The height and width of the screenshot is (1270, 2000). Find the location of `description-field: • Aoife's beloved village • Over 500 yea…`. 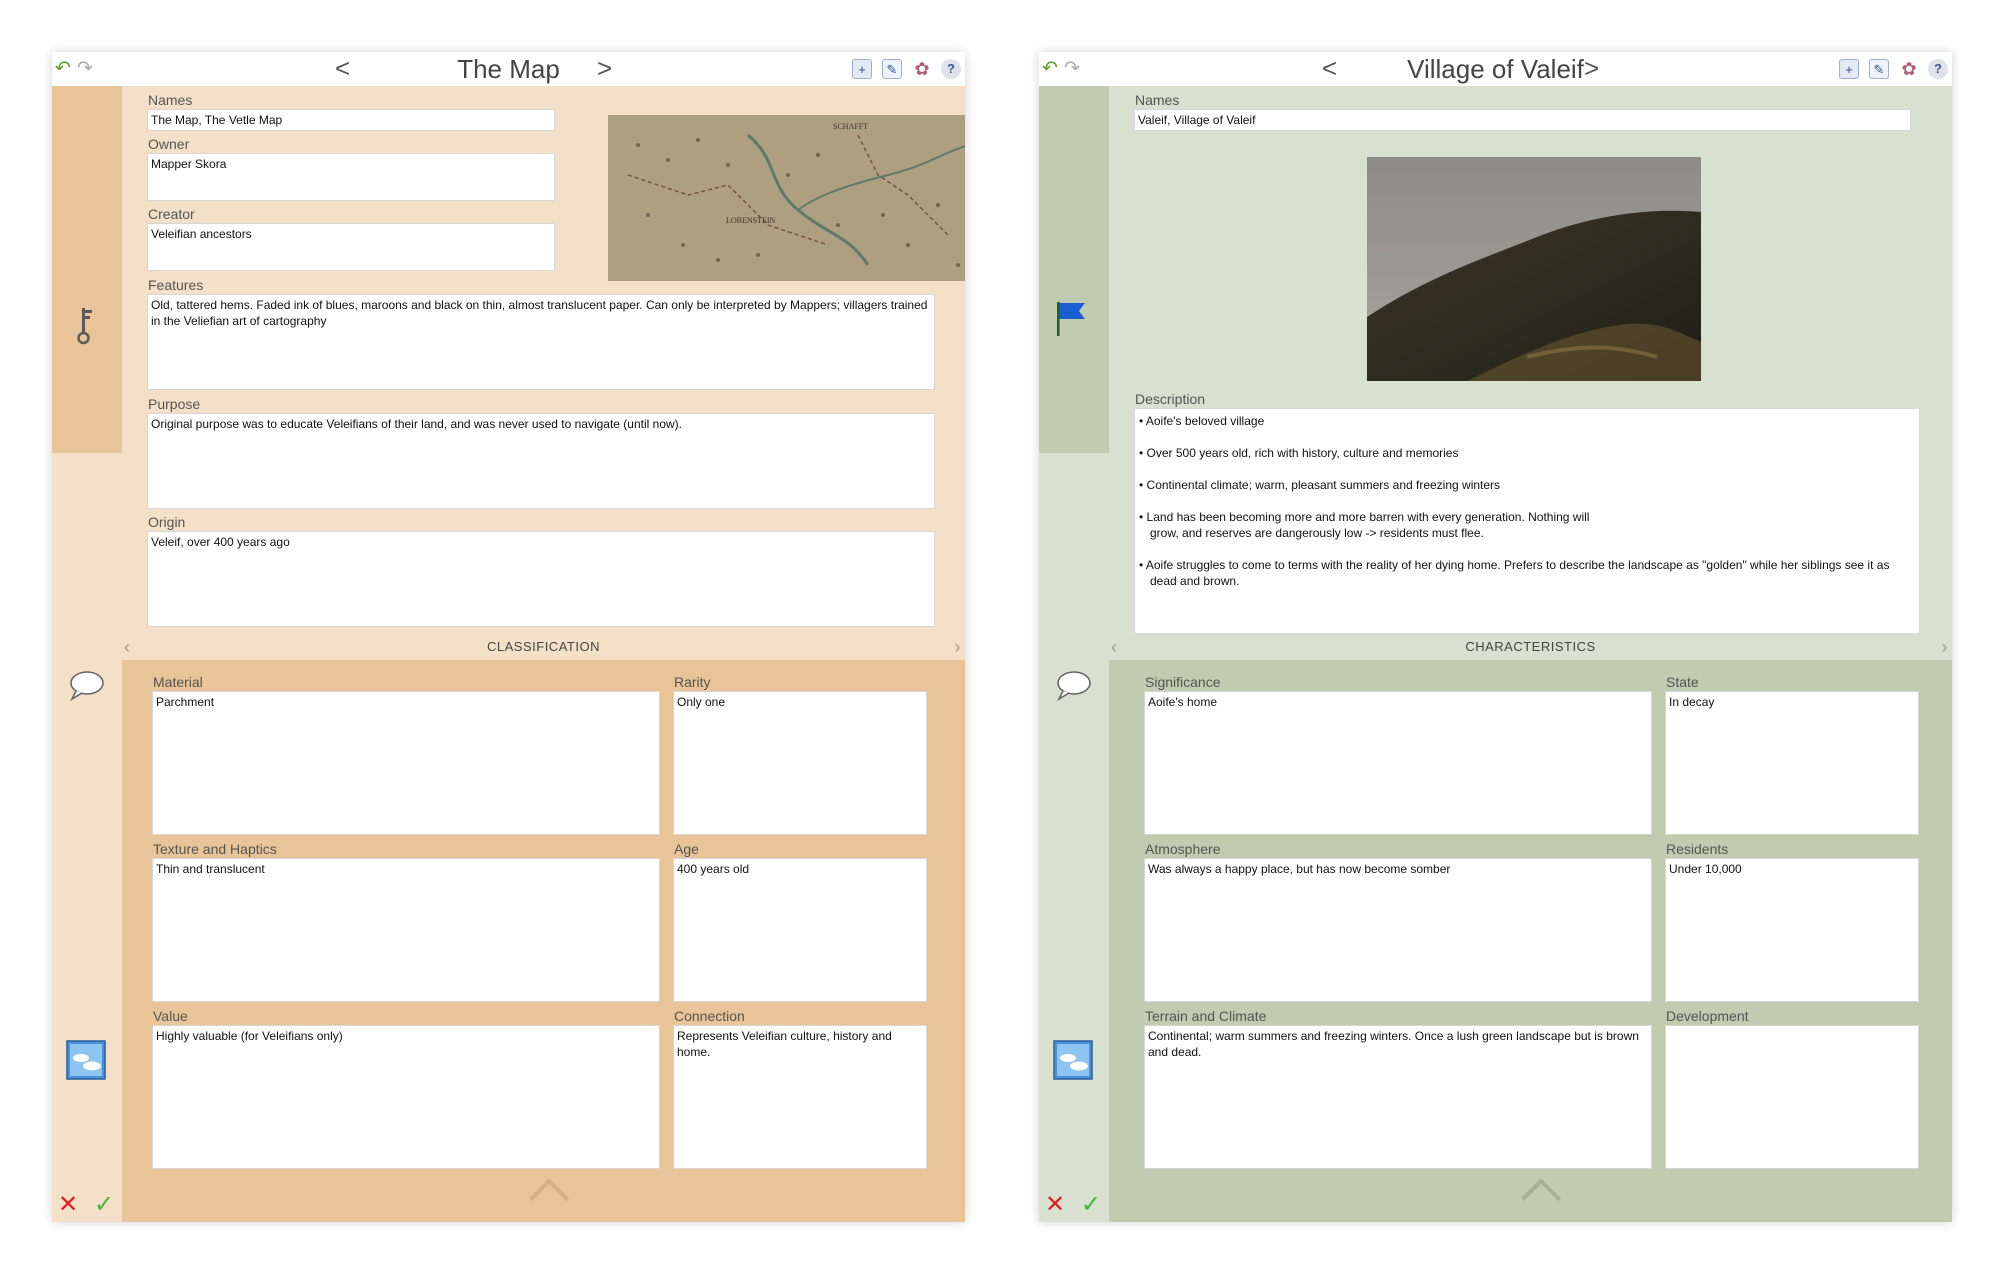

description-field: • Aoife's beloved village • Over 500 yea… is located at coordinates (1527, 521).